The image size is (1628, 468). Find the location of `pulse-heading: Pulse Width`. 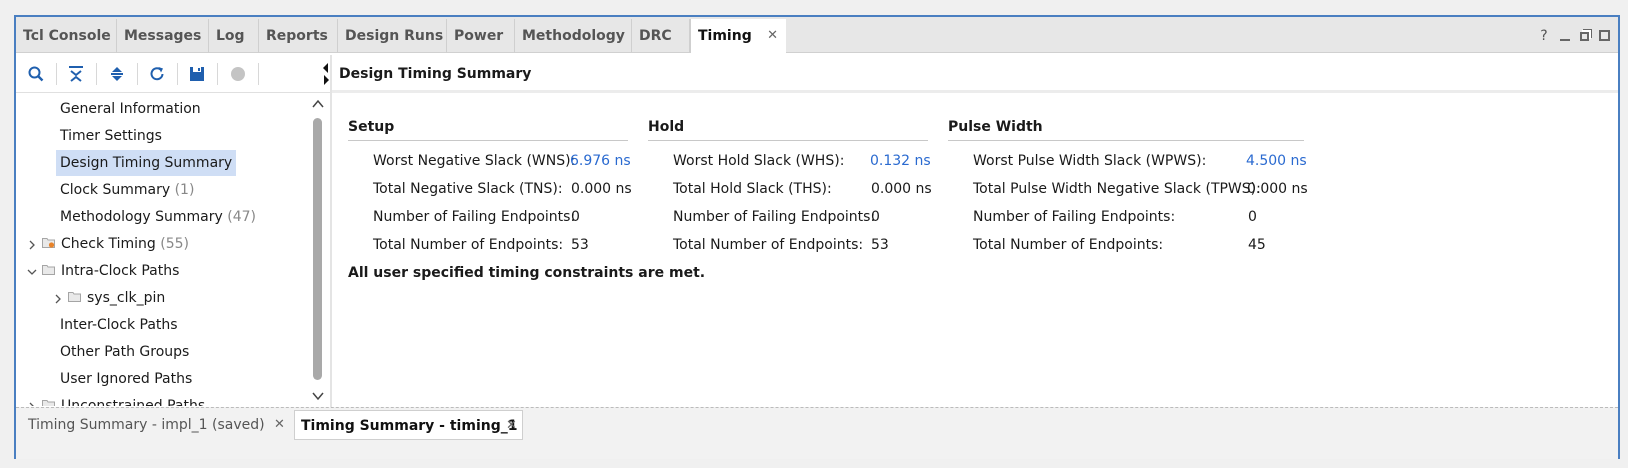

pulse-heading: Pulse Width is located at coordinates (1126, 130).